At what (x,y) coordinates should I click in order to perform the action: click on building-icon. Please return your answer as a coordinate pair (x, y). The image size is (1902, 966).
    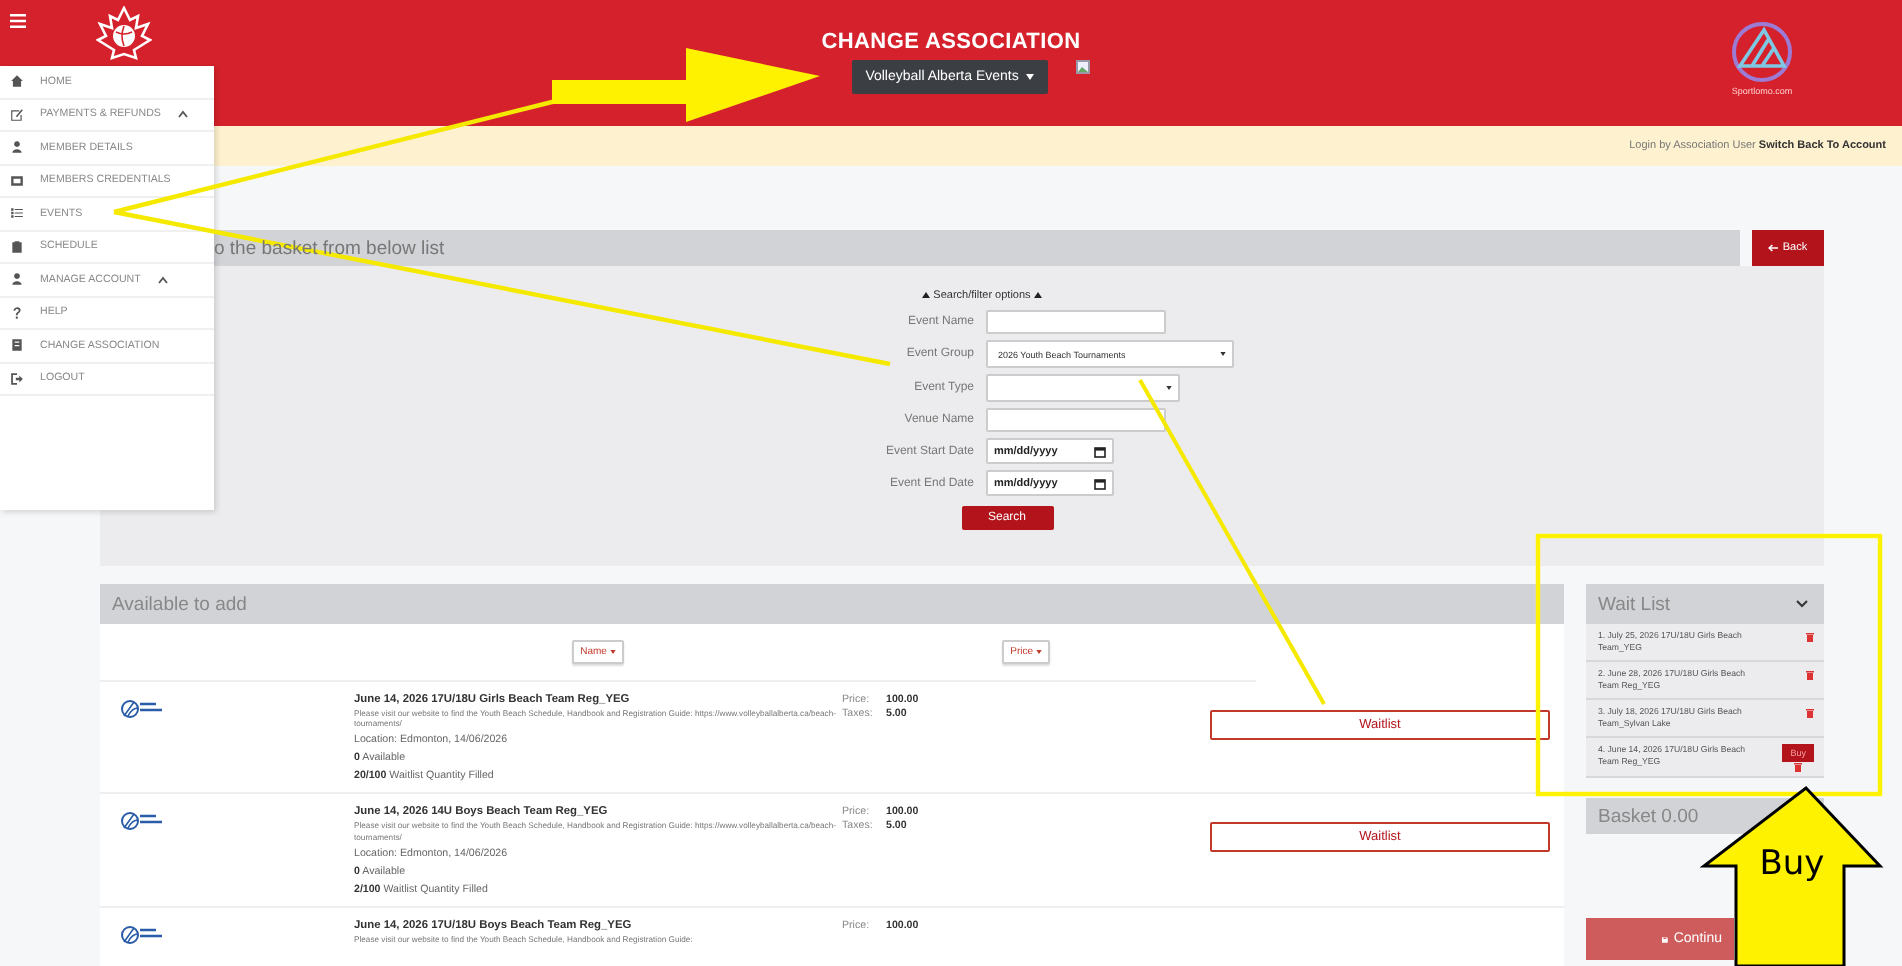
    Looking at the image, I should click on (17, 345).